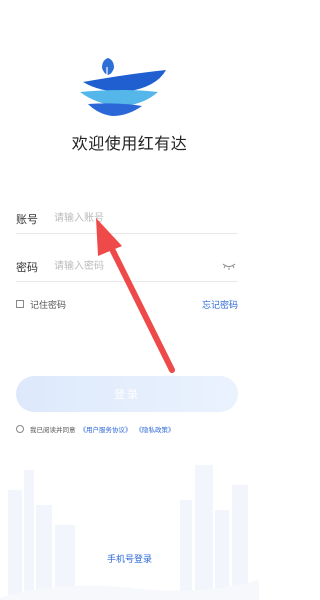 The height and width of the screenshot is (600, 320). I want to click on login-button: 登录, so click(127, 394).